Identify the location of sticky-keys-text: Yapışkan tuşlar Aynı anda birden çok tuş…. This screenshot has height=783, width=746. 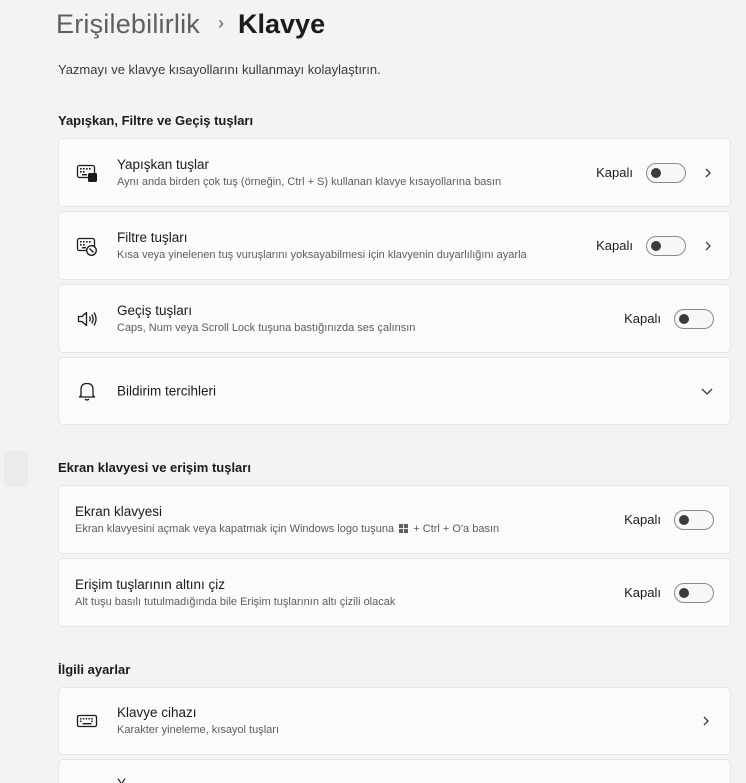
(309, 173).